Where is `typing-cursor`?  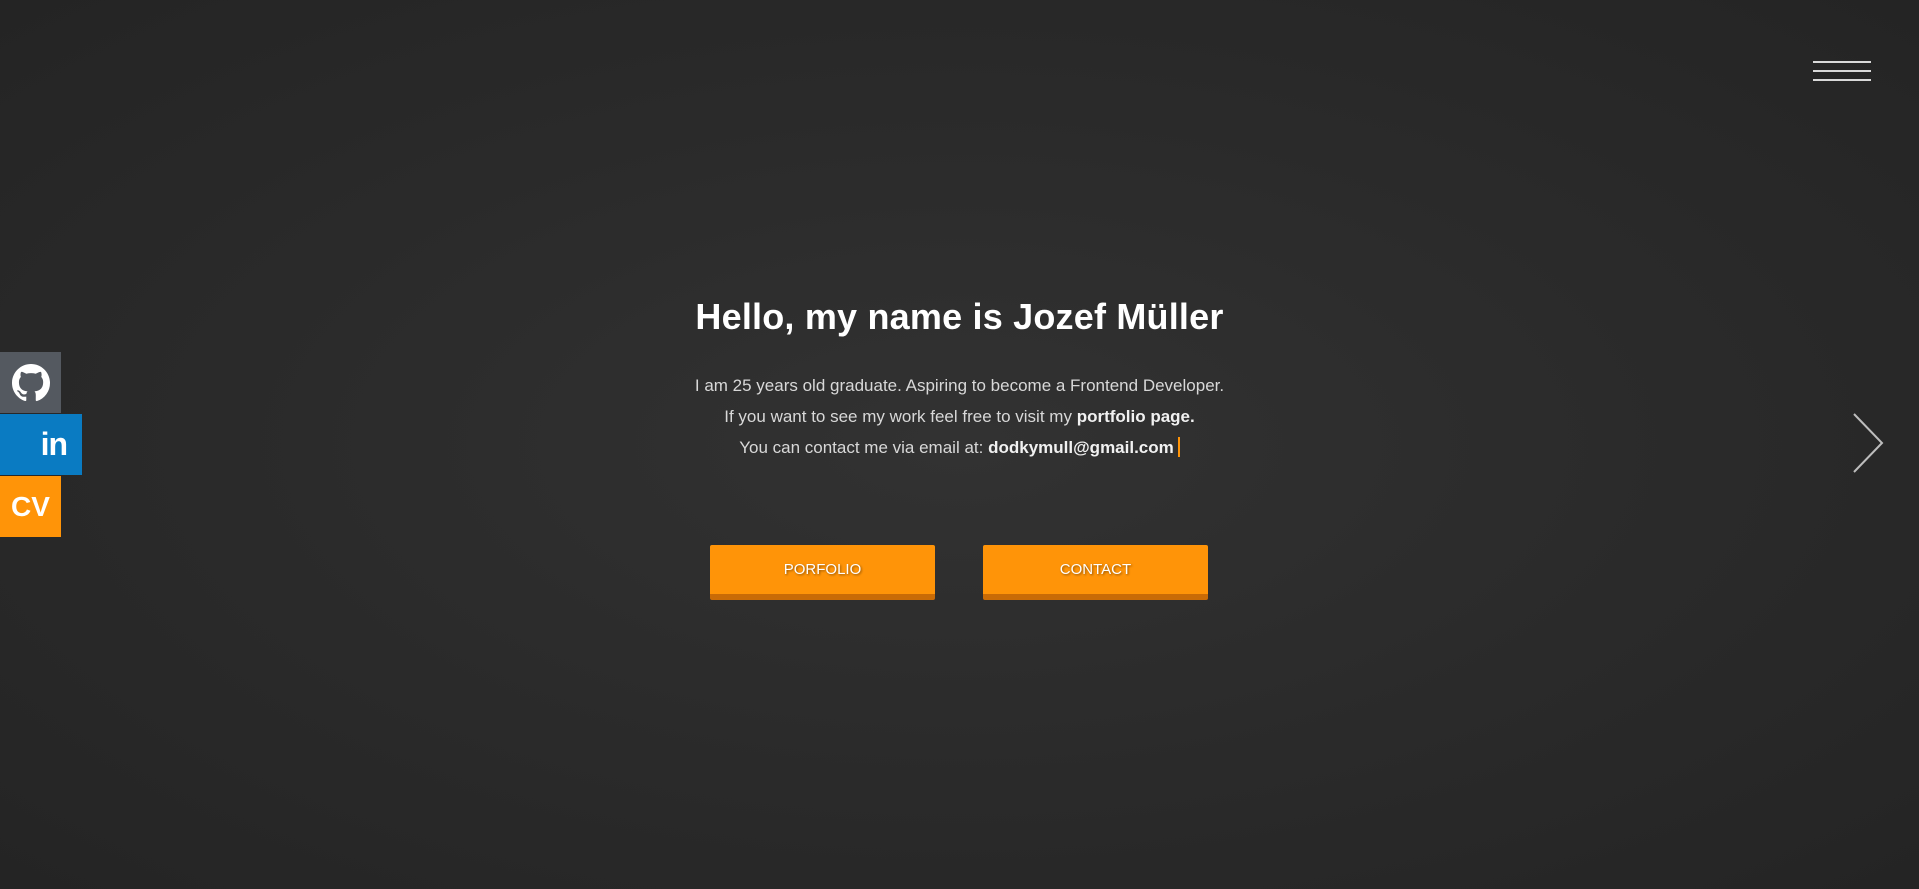
typing-cursor is located at coordinates (1178, 447).